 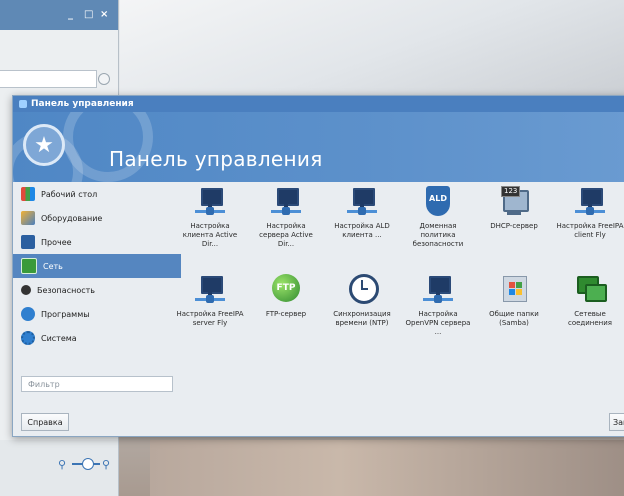 I want to click on star-icon: ★, so click(x=44, y=145).